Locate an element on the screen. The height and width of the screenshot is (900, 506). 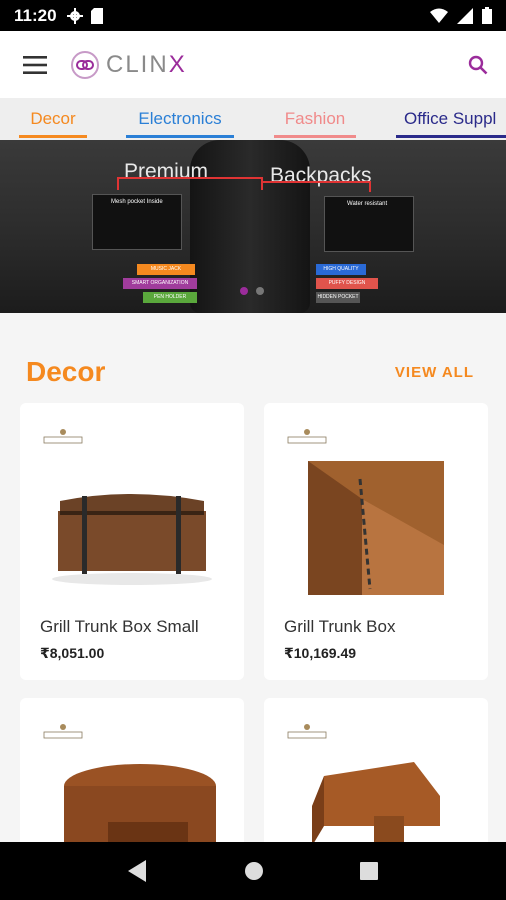
banner-thumb-right: Water resistant is located at coordinates (369, 224).